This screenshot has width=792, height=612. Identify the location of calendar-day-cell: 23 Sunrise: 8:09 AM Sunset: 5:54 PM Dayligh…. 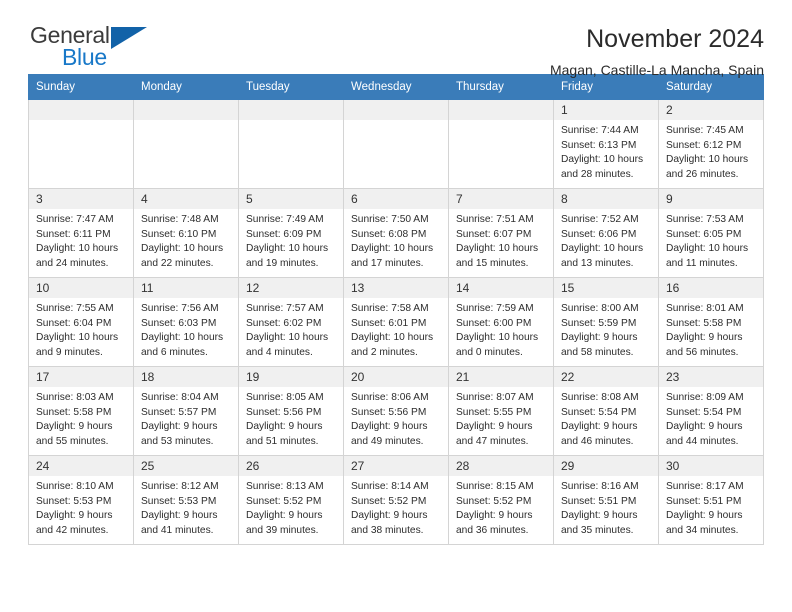
(711, 411).